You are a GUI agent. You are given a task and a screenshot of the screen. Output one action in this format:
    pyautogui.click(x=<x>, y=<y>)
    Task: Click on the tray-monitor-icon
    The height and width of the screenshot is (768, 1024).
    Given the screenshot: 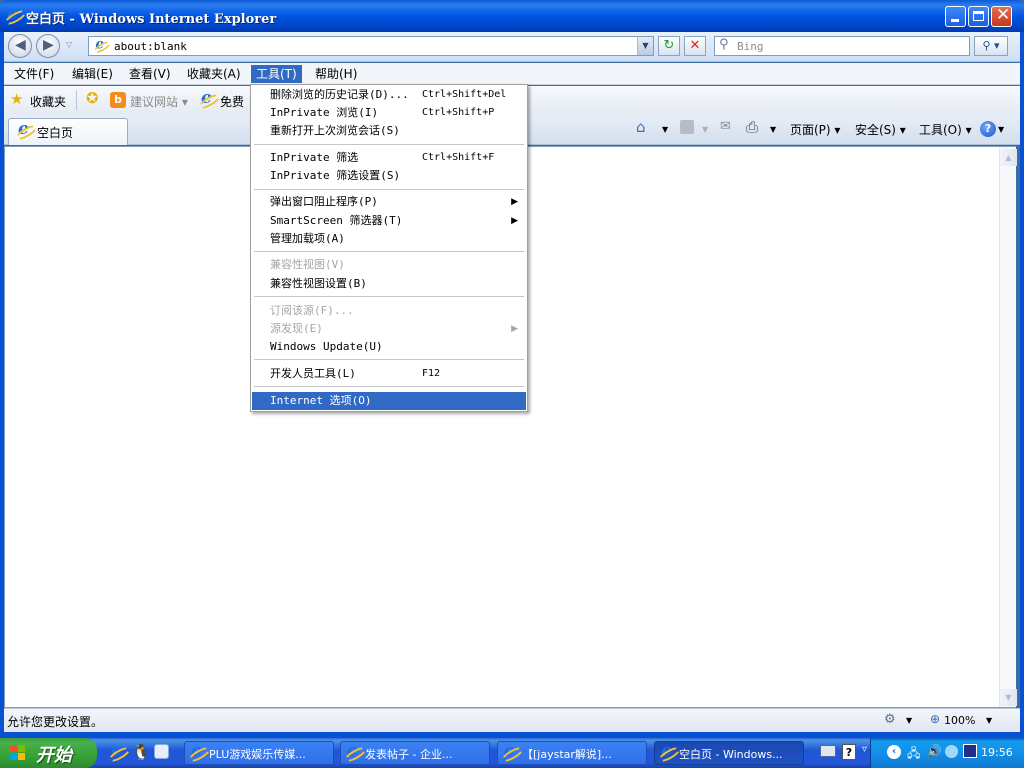 What is the action you would take?
    pyautogui.click(x=970, y=751)
    